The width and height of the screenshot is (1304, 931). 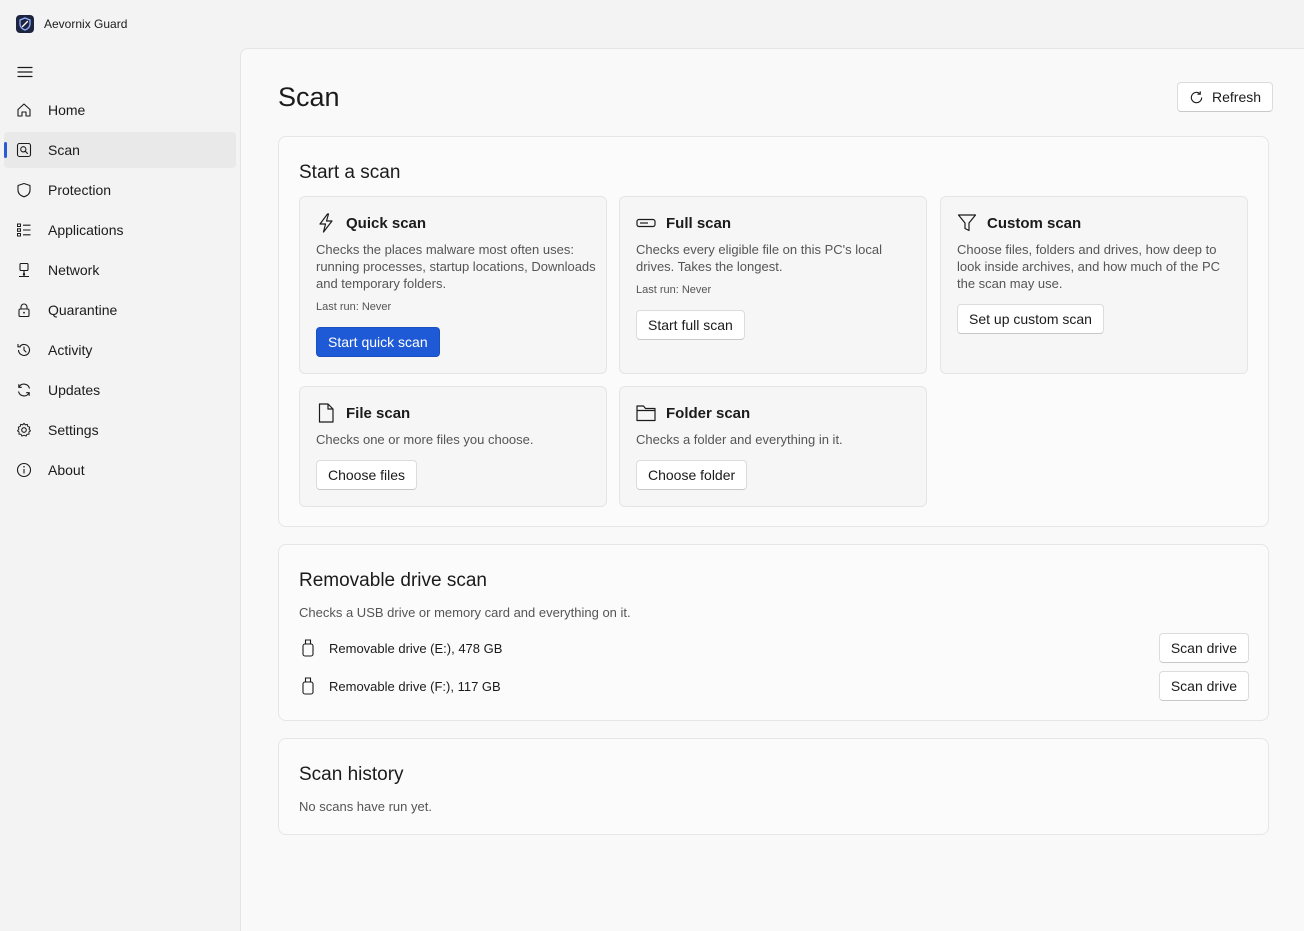 What do you see at coordinates (120, 470) in the screenshot?
I see `sidebar-item-about: About` at bounding box center [120, 470].